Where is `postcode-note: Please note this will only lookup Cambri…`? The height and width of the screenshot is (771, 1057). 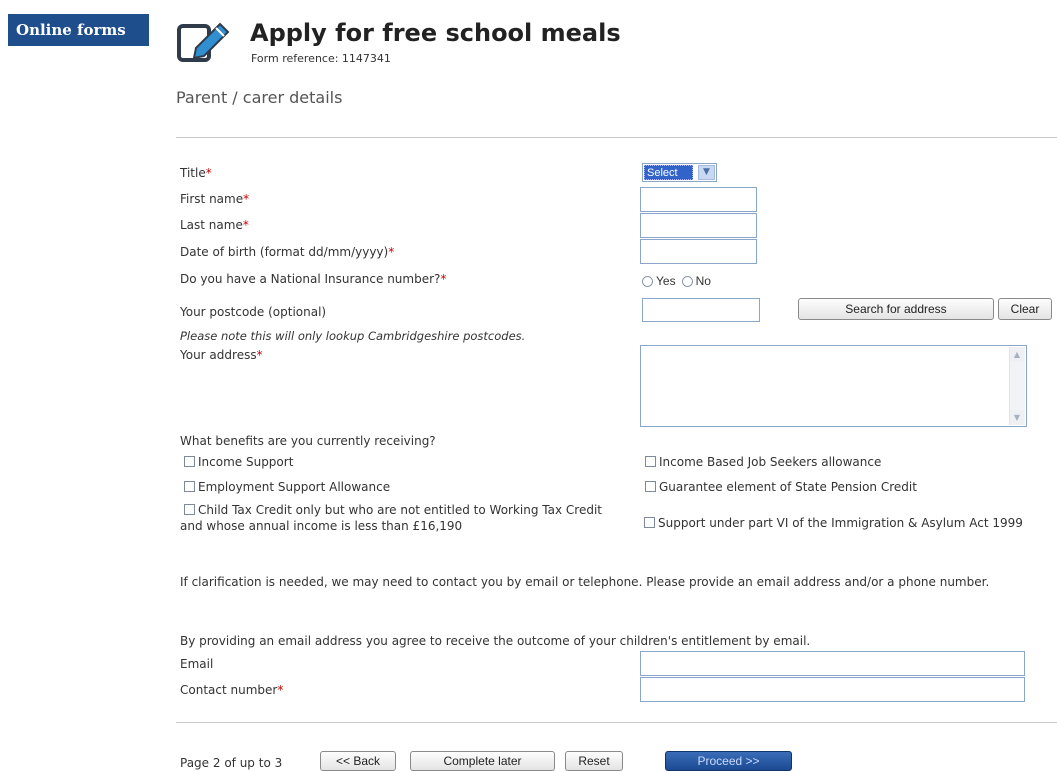 postcode-note: Please note this will only lookup Cambri… is located at coordinates (353, 336).